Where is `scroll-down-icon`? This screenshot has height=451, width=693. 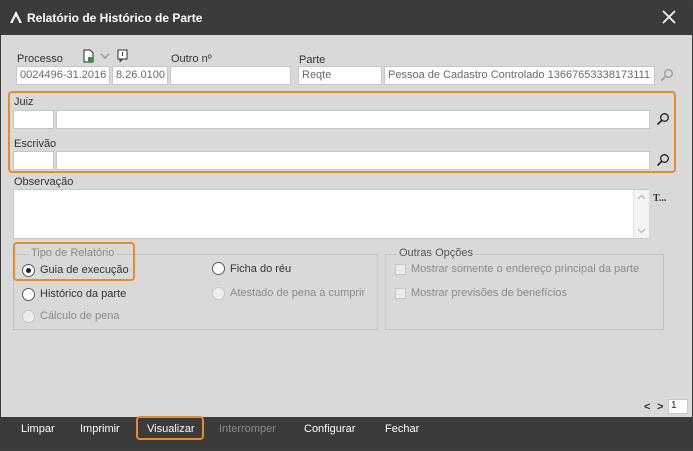 scroll-down-icon is located at coordinates (641, 231).